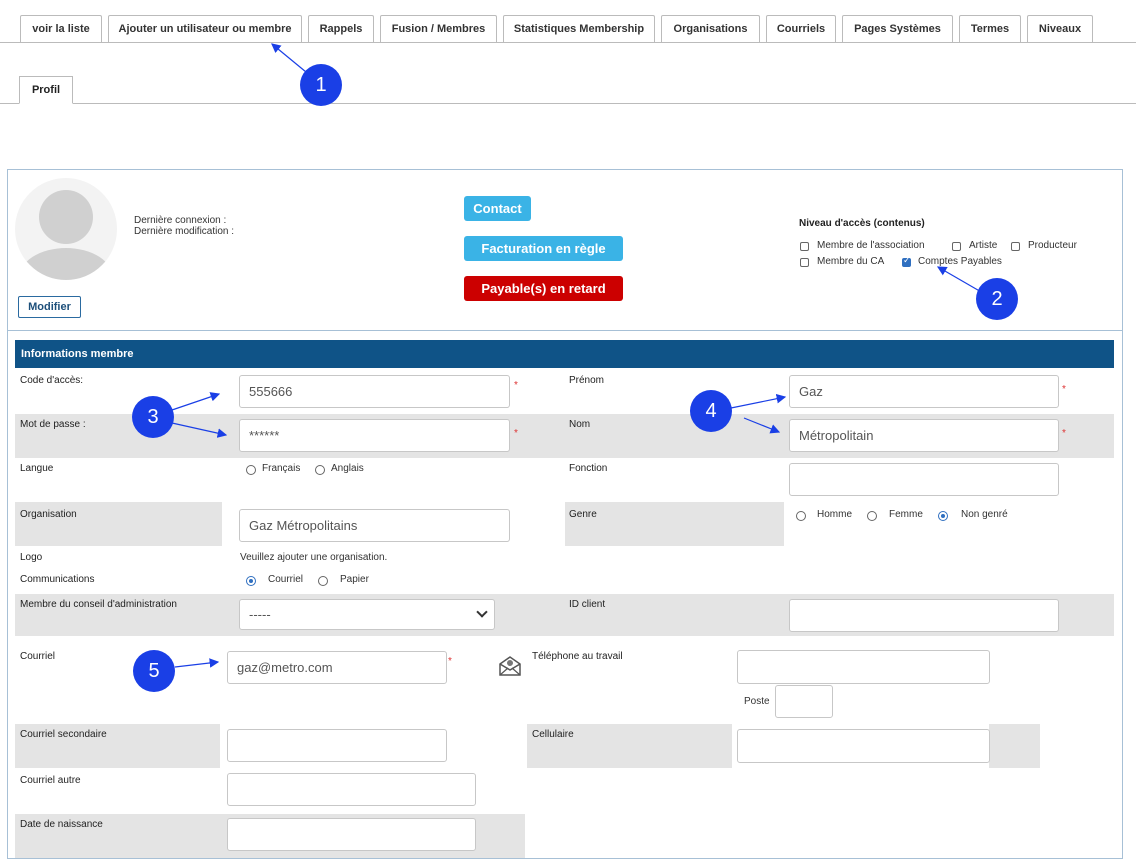  I want to click on gender-label: Genre, so click(583, 514).